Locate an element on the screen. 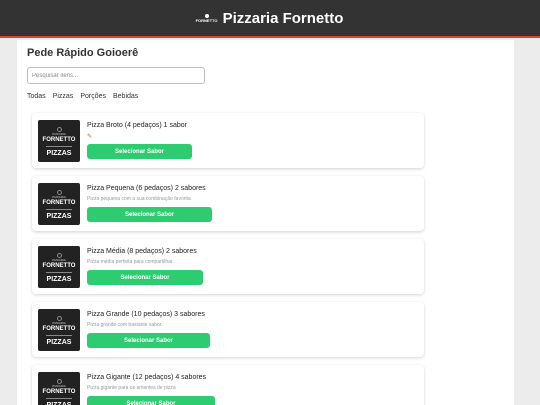 This screenshot has height=405, width=540. product-title: Pizza Gigante (12 pedaços) 4 sabores is located at coordinates (147, 377).